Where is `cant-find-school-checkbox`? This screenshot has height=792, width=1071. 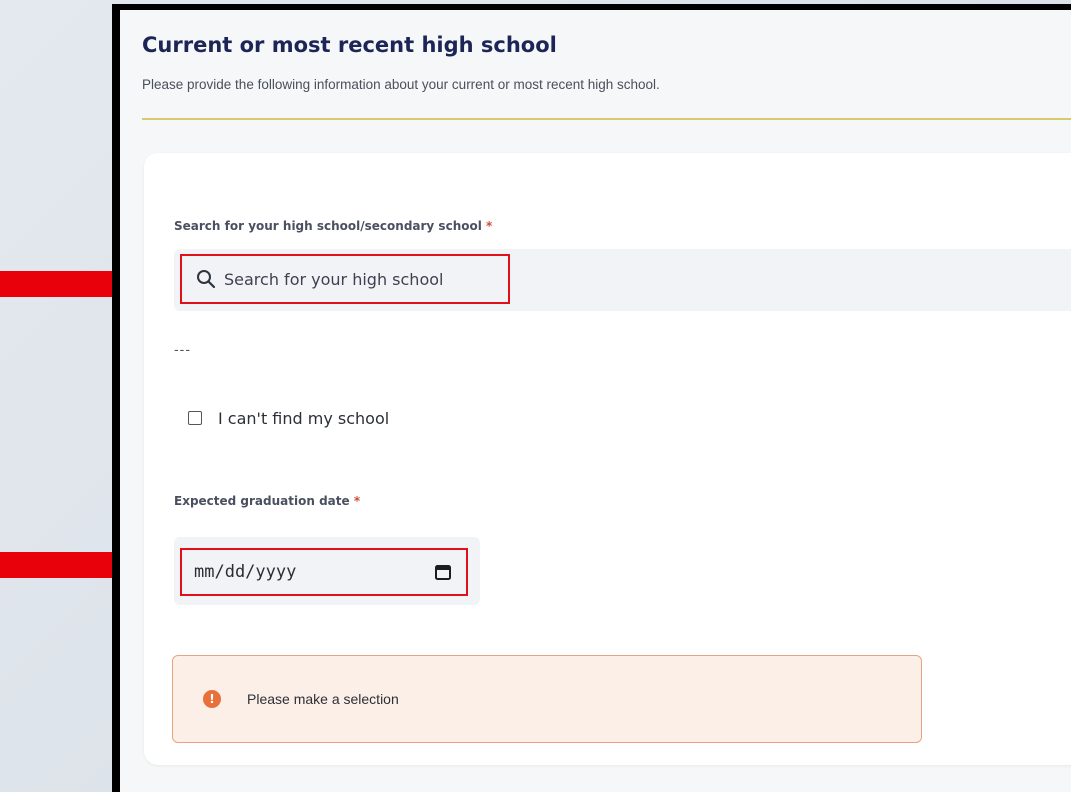 cant-find-school-checkbox is located at coordinates (195, 418).